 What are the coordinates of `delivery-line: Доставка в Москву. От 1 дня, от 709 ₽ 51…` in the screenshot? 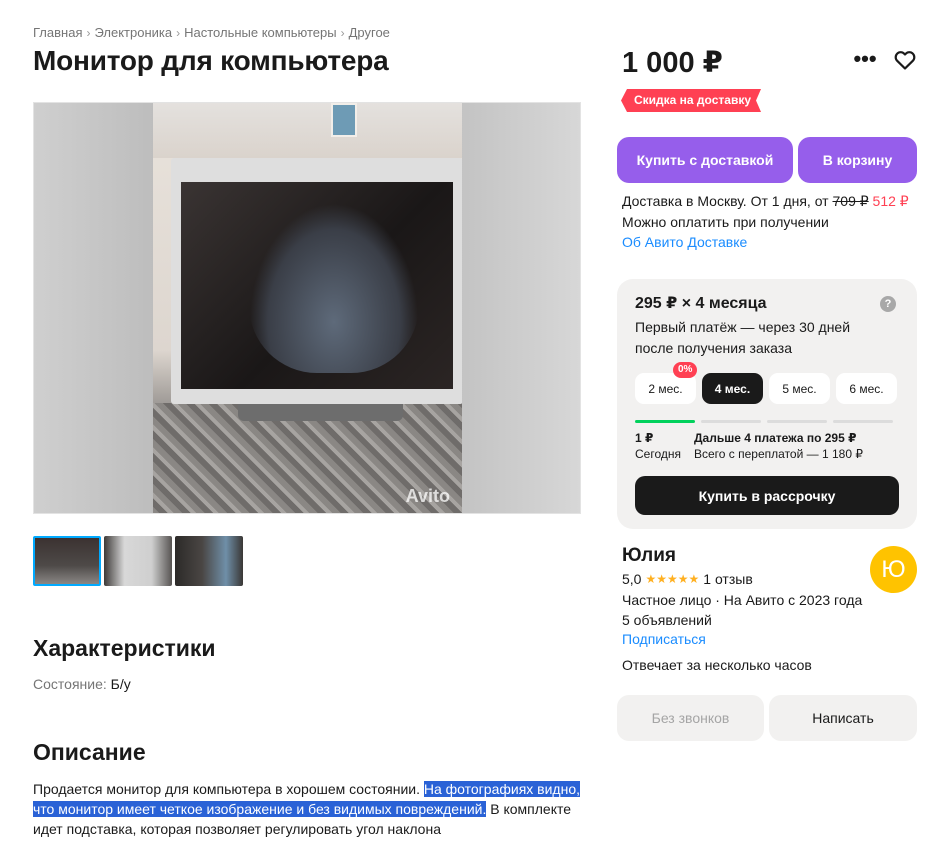 It's located at (765, 201).